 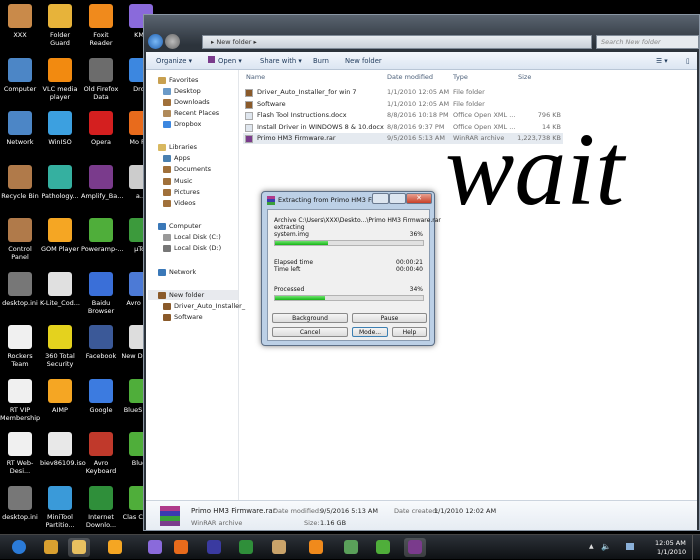 What do you see at coordinates (225, 61) in the screenshot?
I see `open-button: Open ▾` at bounding box center [225, 61].